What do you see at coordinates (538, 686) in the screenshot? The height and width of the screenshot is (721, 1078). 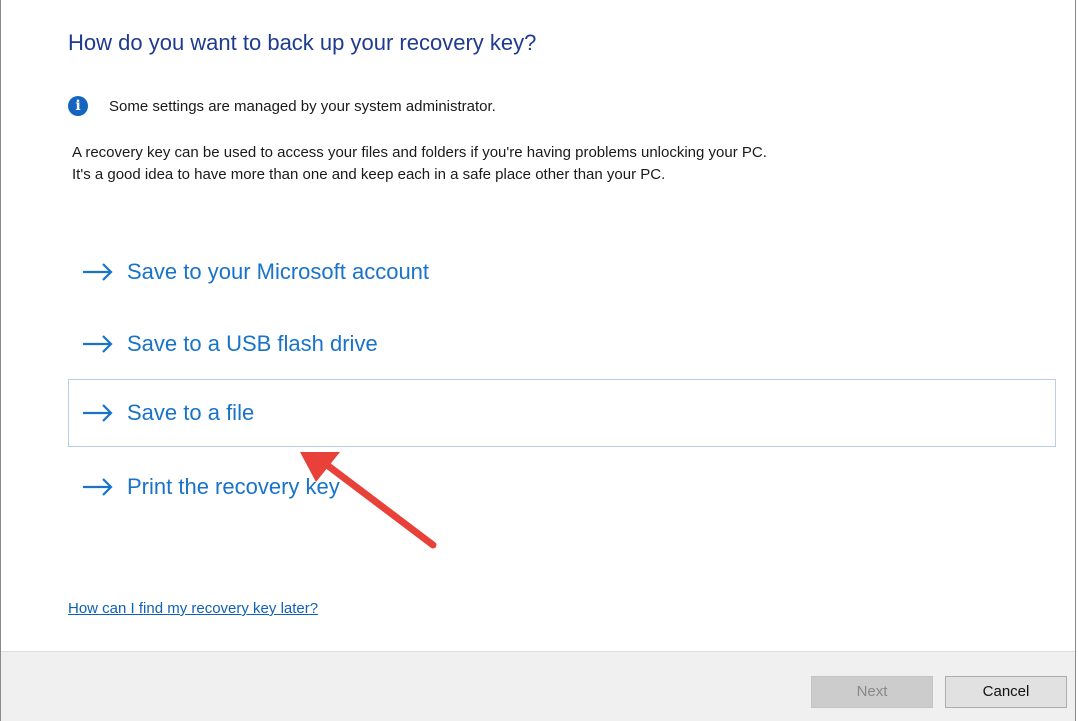 I see `dialog-footer: Next Cancel` at bounding box center [538, 686].